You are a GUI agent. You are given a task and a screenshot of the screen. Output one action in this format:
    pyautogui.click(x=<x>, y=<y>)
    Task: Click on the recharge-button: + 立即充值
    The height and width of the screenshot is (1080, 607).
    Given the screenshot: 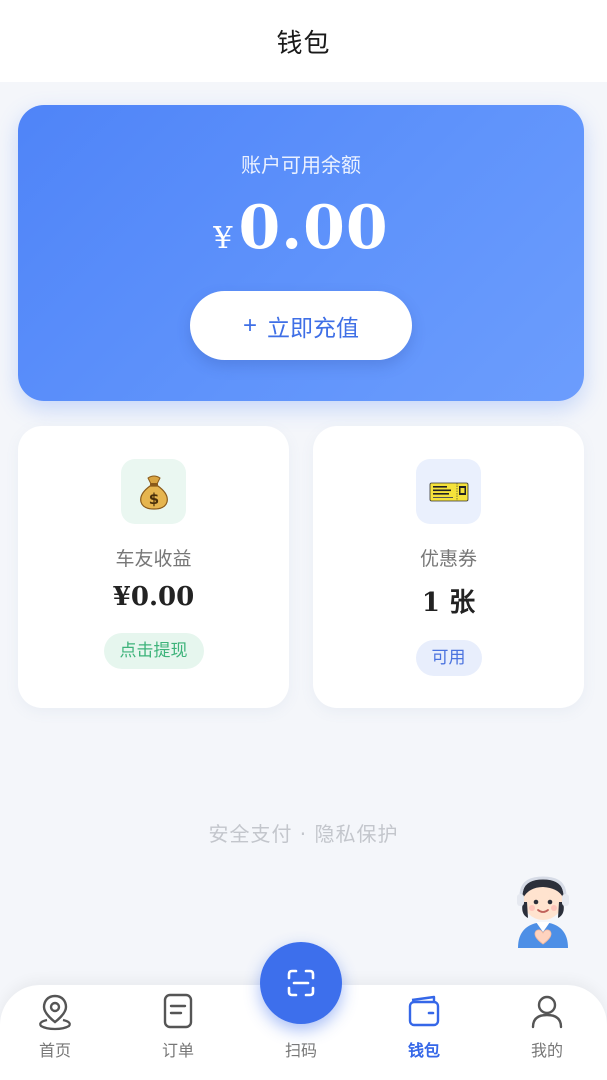 What is the action you would take?
    pyautogui.click(x=301, y=325)
    